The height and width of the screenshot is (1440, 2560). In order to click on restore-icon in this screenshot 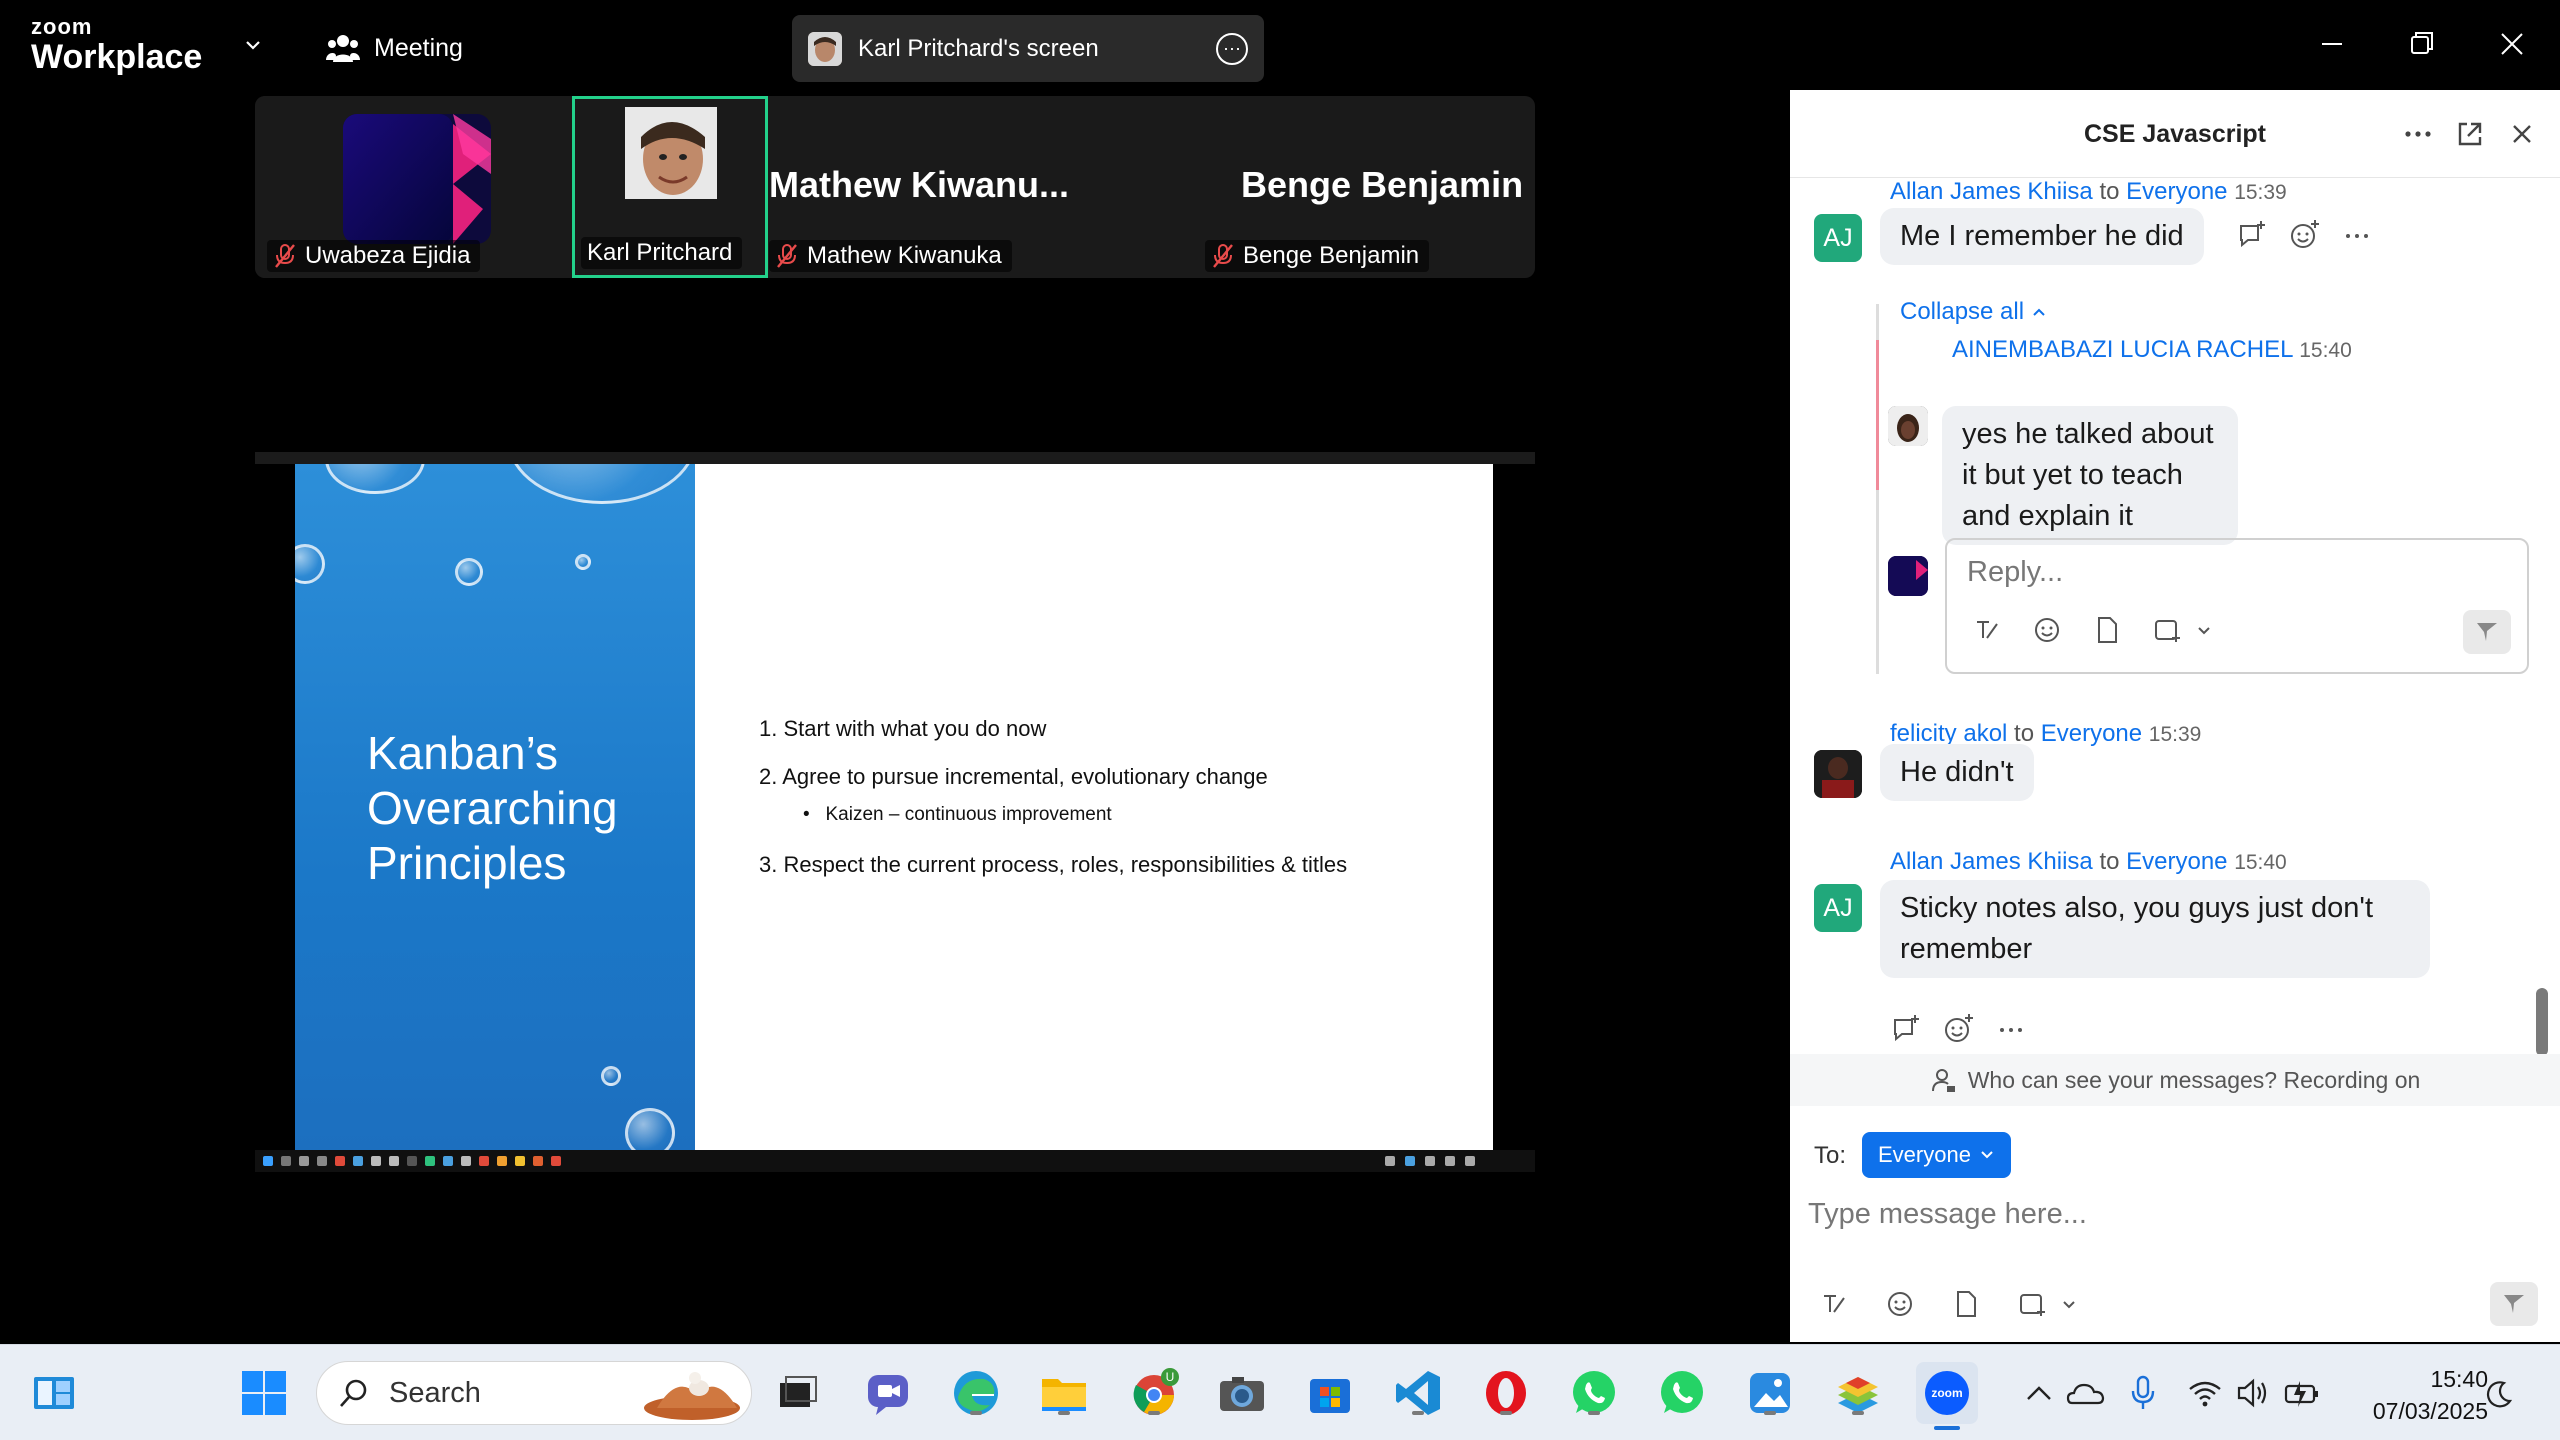, I will do `click(2422, 44)`.